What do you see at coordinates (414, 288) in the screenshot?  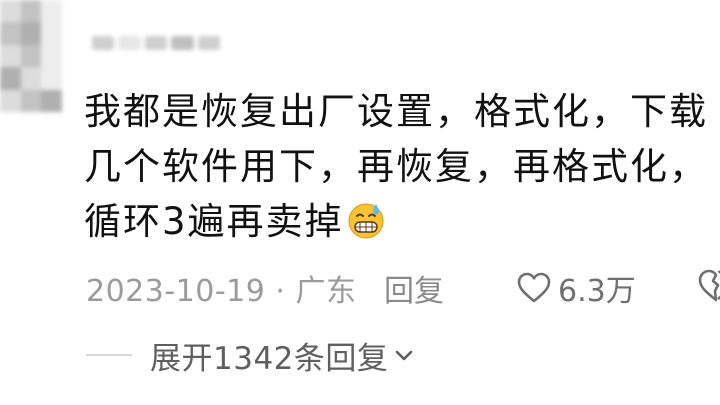 I see `reply-button: 回复` at bounding box center [414, 288].